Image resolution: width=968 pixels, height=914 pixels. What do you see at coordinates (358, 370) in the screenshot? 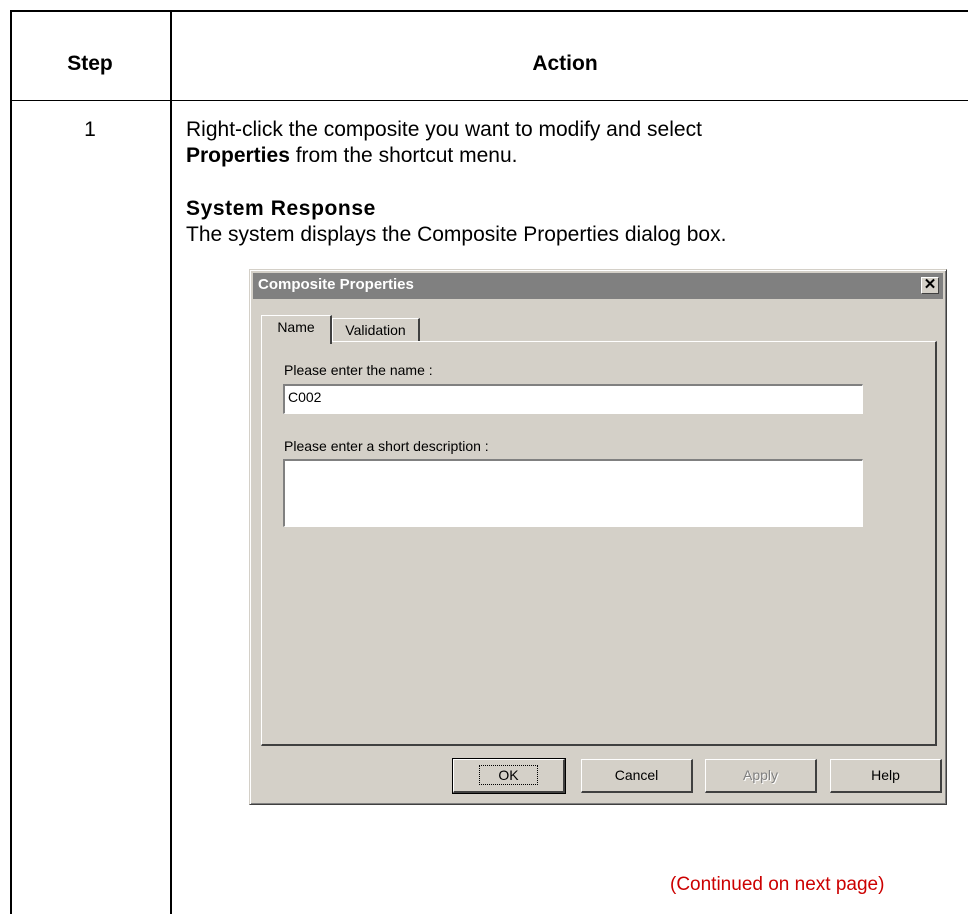
I see `name-label: Please enter the name :` at bounding box center [358, 370].